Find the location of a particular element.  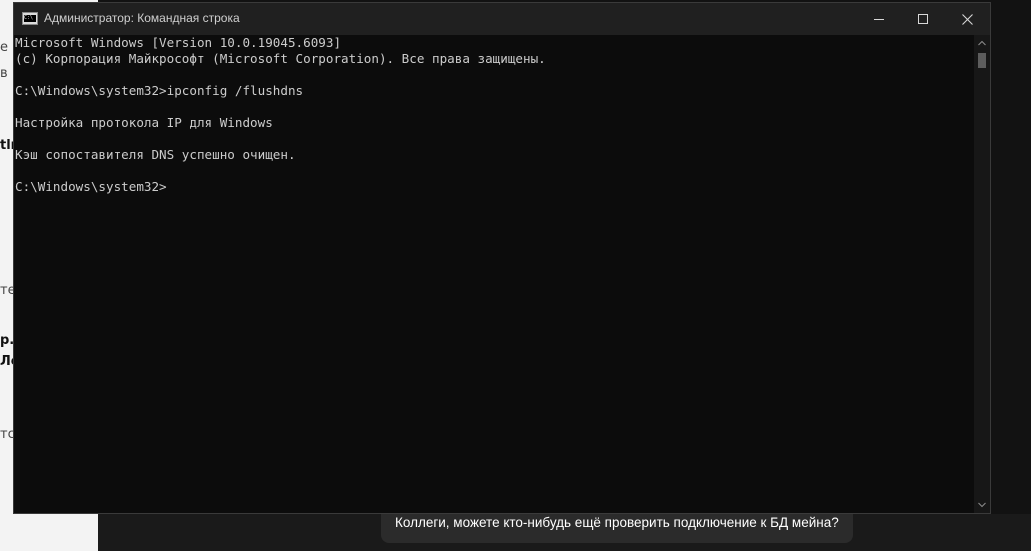

console-line: Кэш сопоставителя DNS успешно очищен. is located at coordinates (155, 154).